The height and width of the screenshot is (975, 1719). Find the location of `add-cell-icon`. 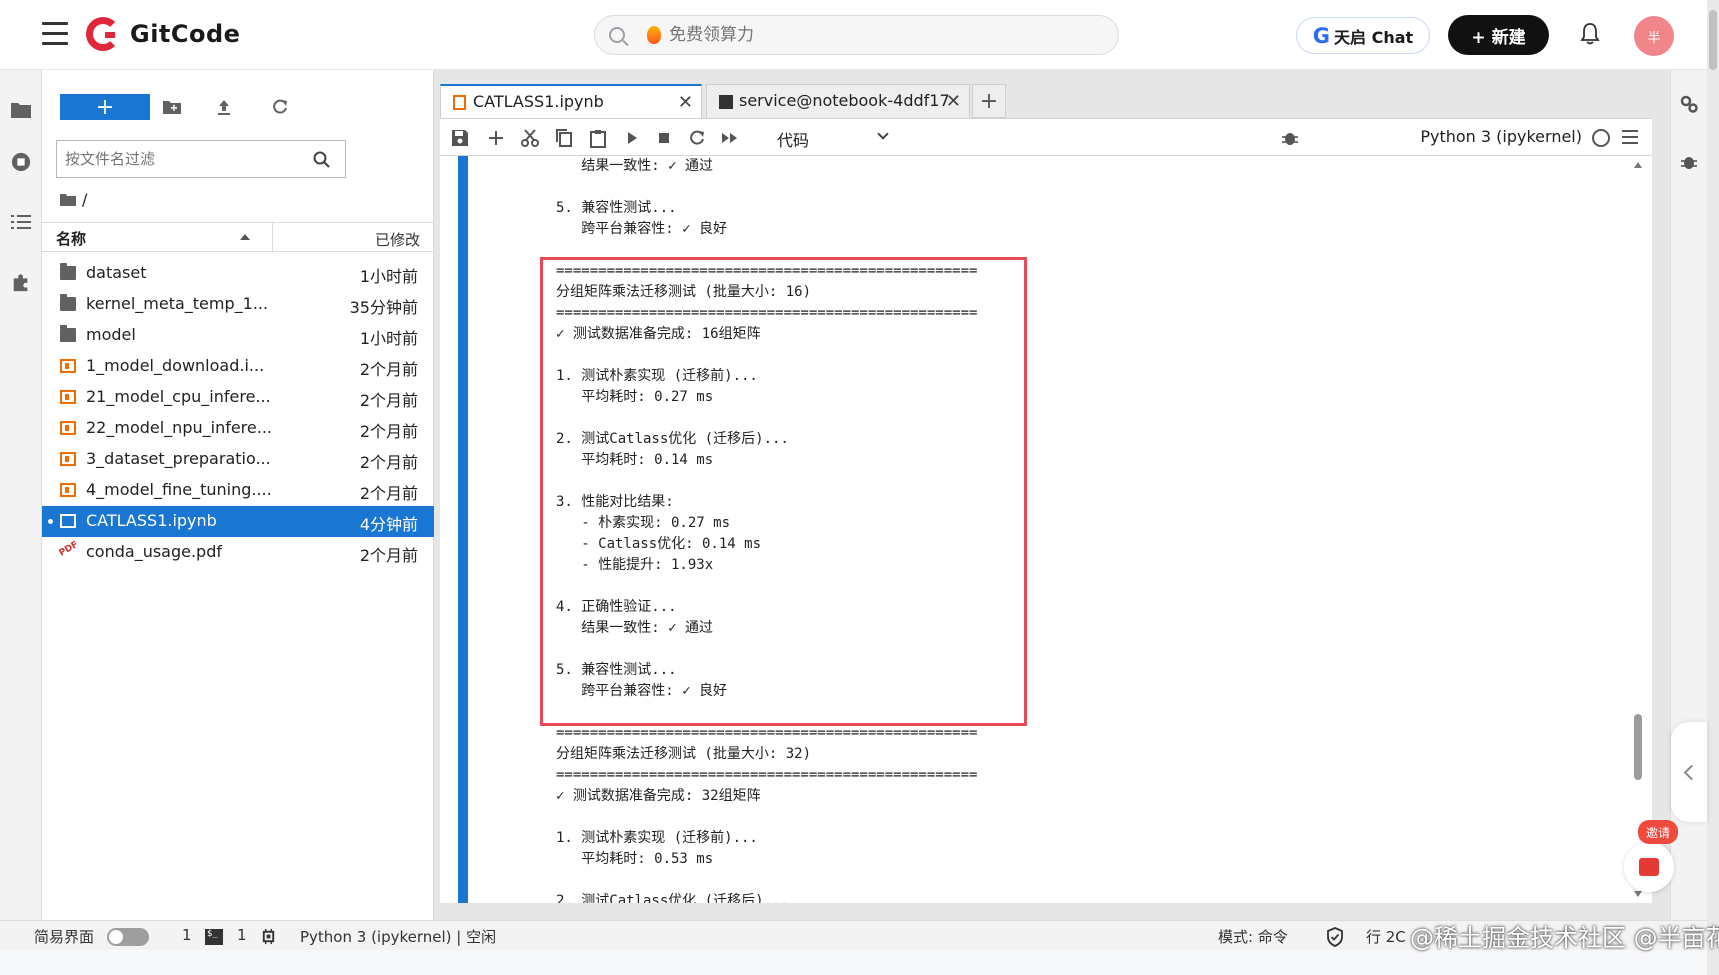

add-cell-icon is located at coordinates (496, 138).